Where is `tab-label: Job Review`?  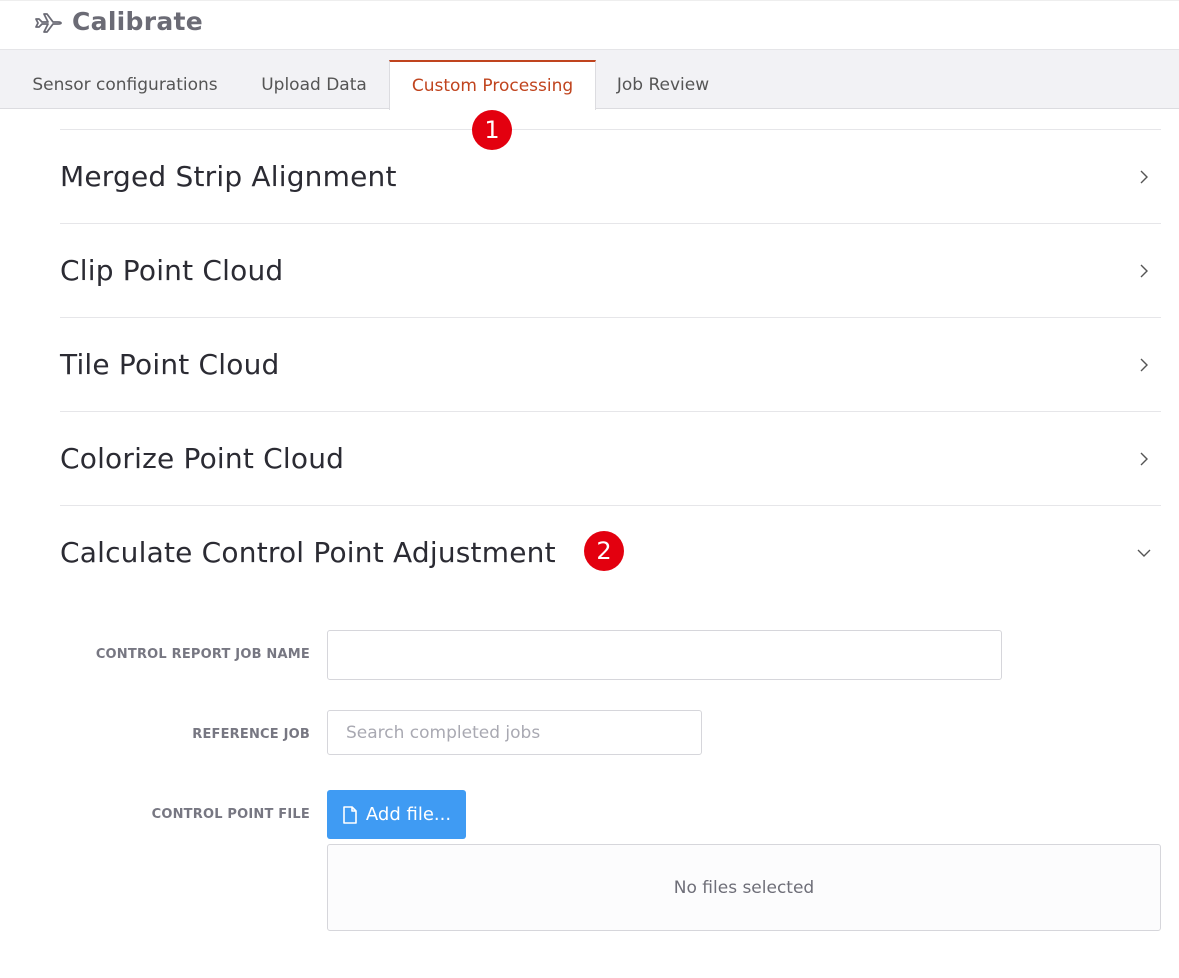
tab-label: Job Review is located at coordinates (663, 84).